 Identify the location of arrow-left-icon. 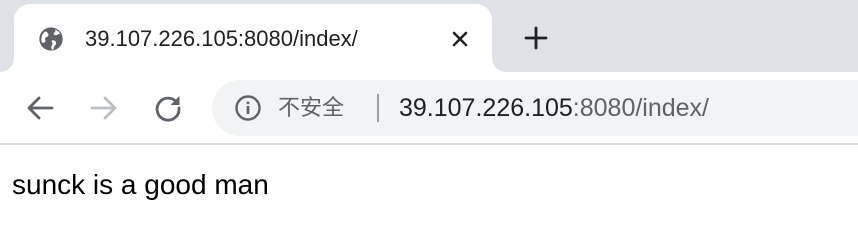
(40, 108).